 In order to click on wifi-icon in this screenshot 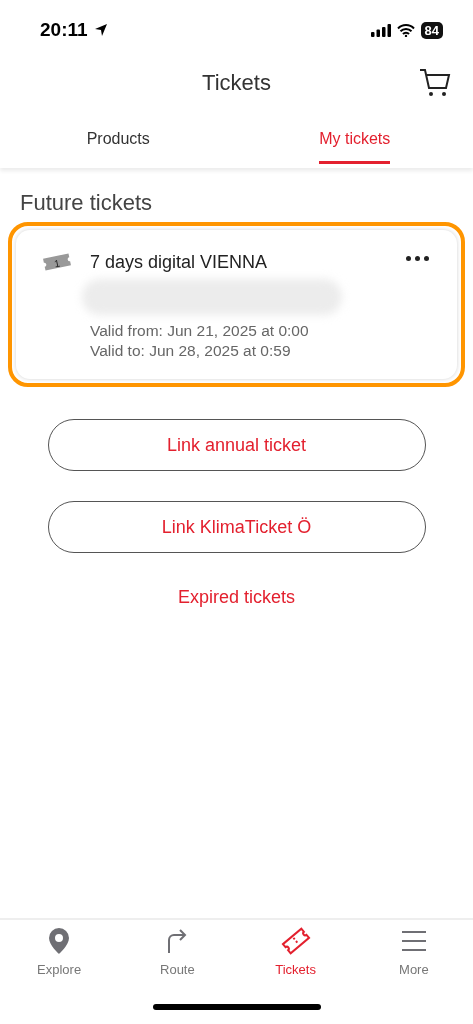, I will do `click(405, 30)`.